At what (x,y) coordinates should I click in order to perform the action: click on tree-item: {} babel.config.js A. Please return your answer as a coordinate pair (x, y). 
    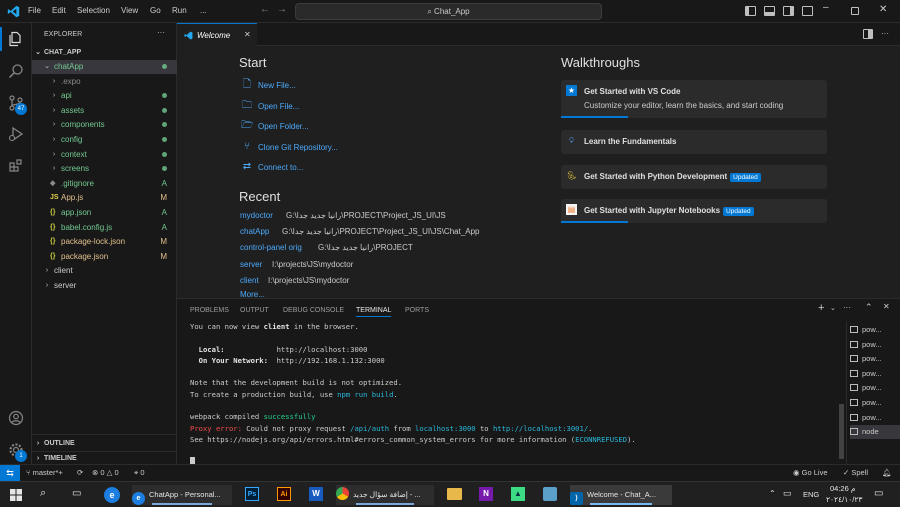
    Looking at the image, I should click on (104, 228).